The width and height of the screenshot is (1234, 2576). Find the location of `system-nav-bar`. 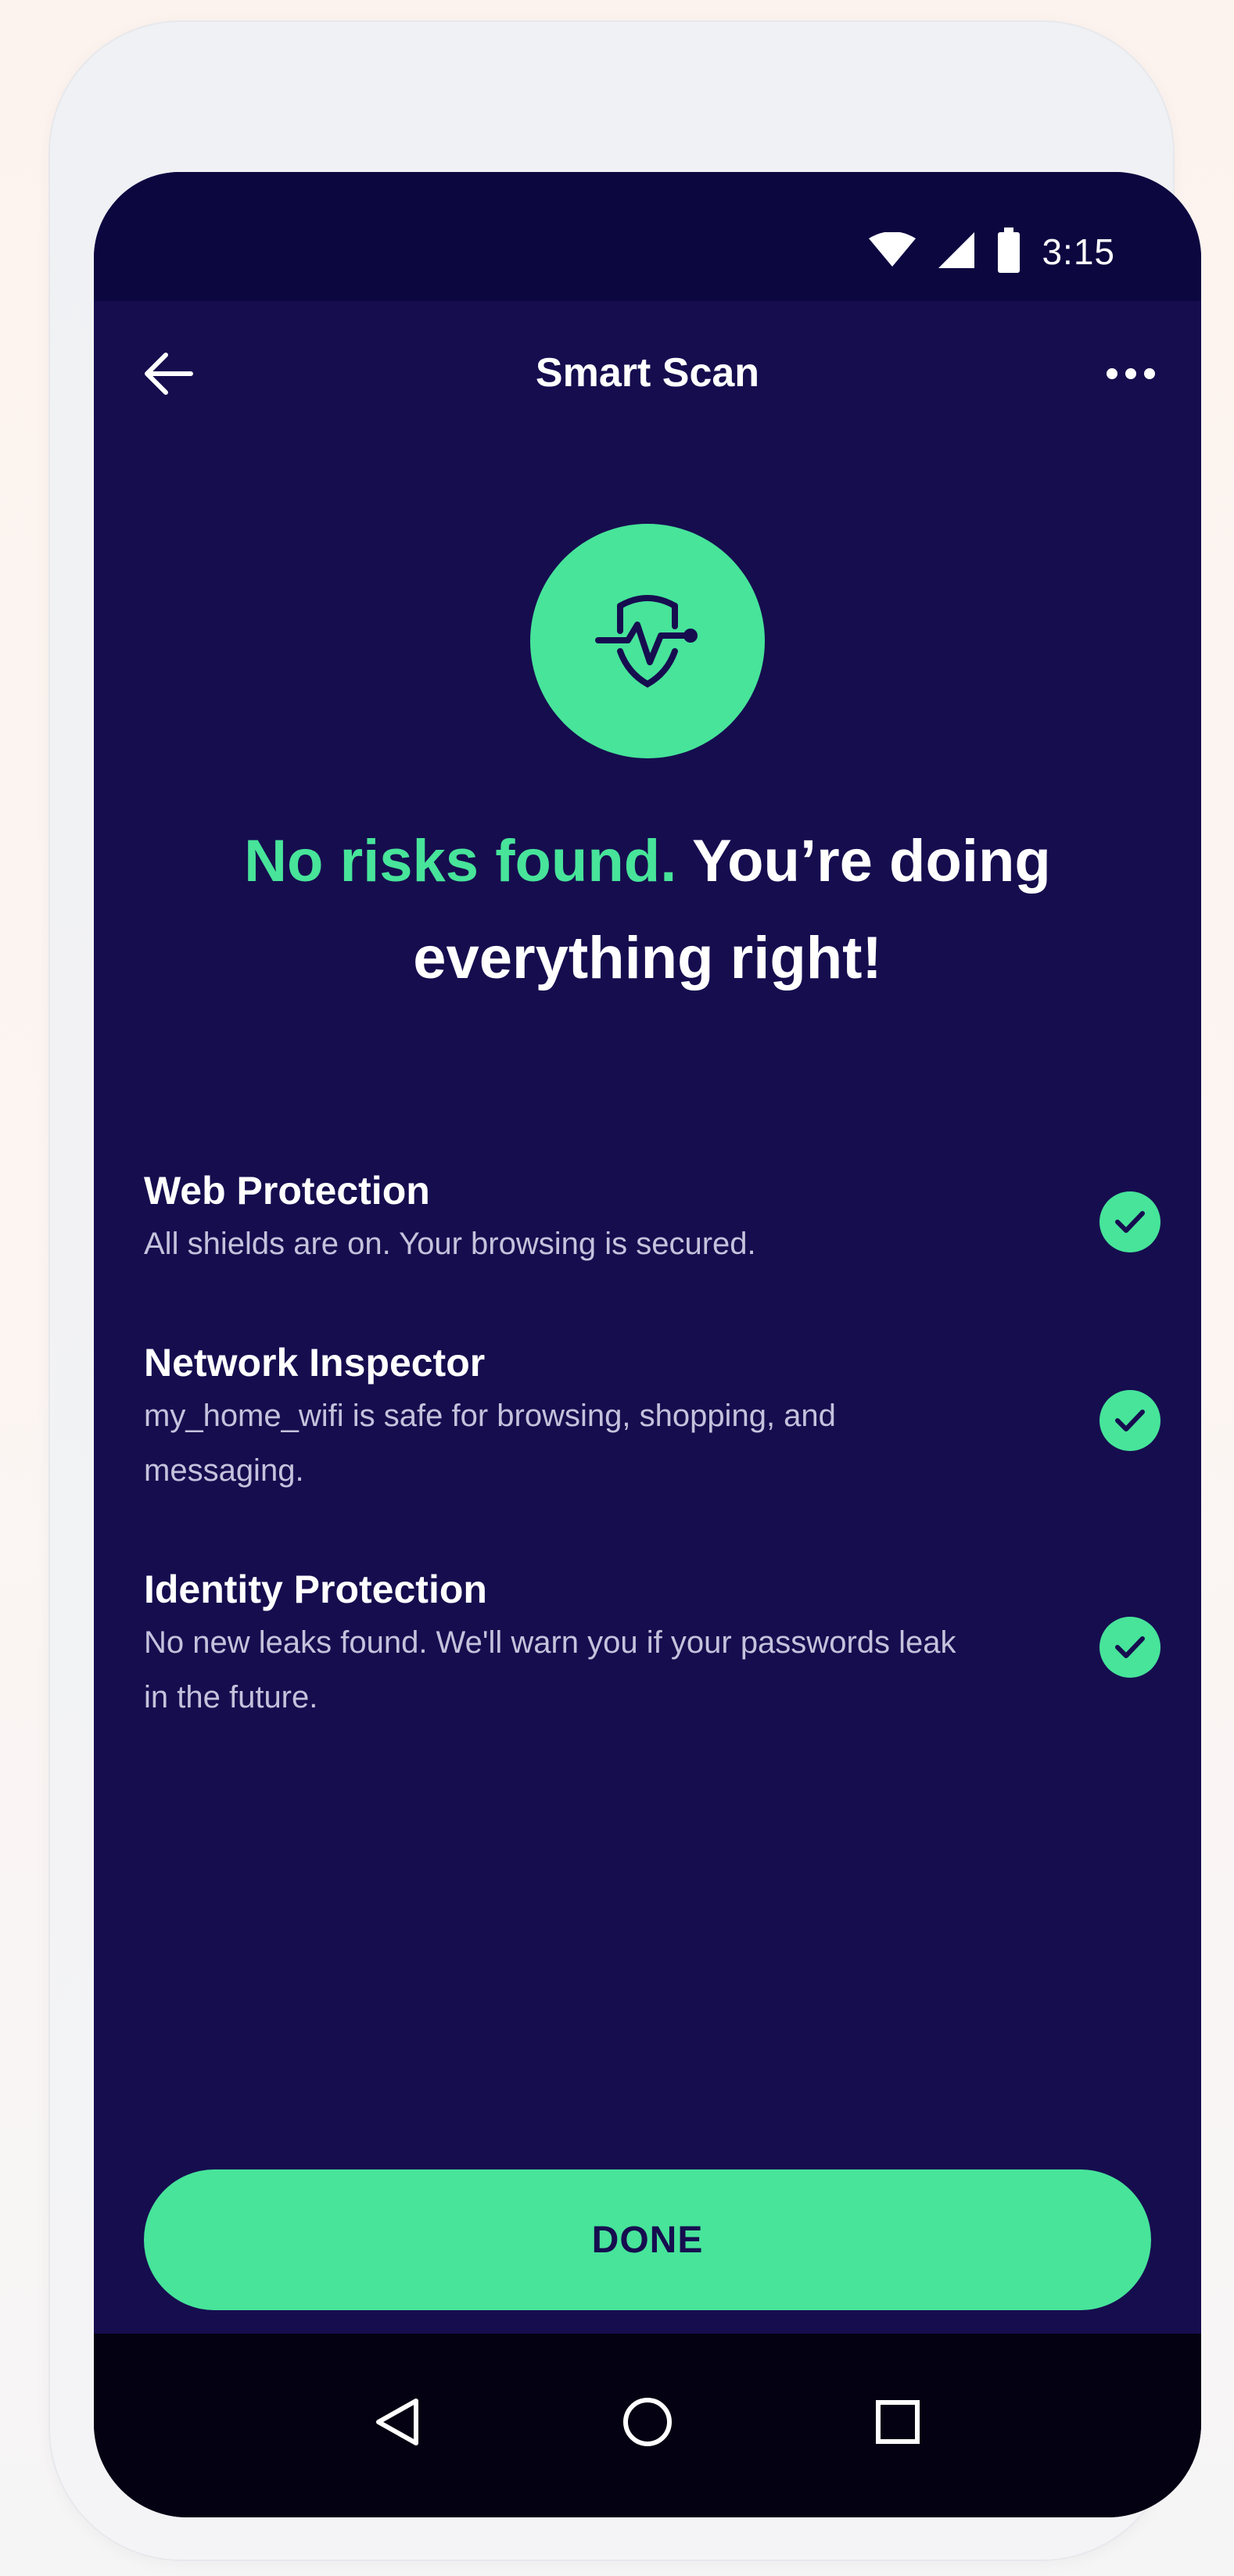

system-nav-bar is located at coordinates (647, 2425).